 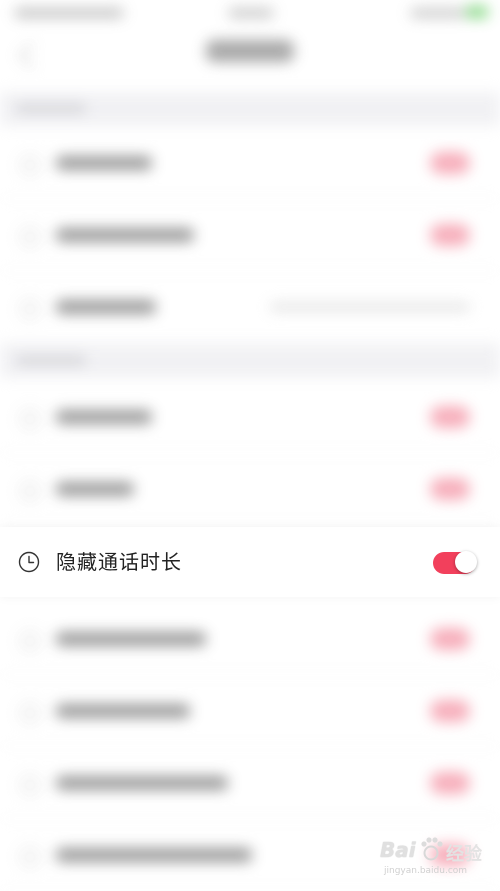 I want to click on status-bar, so click(x=250, y=14).